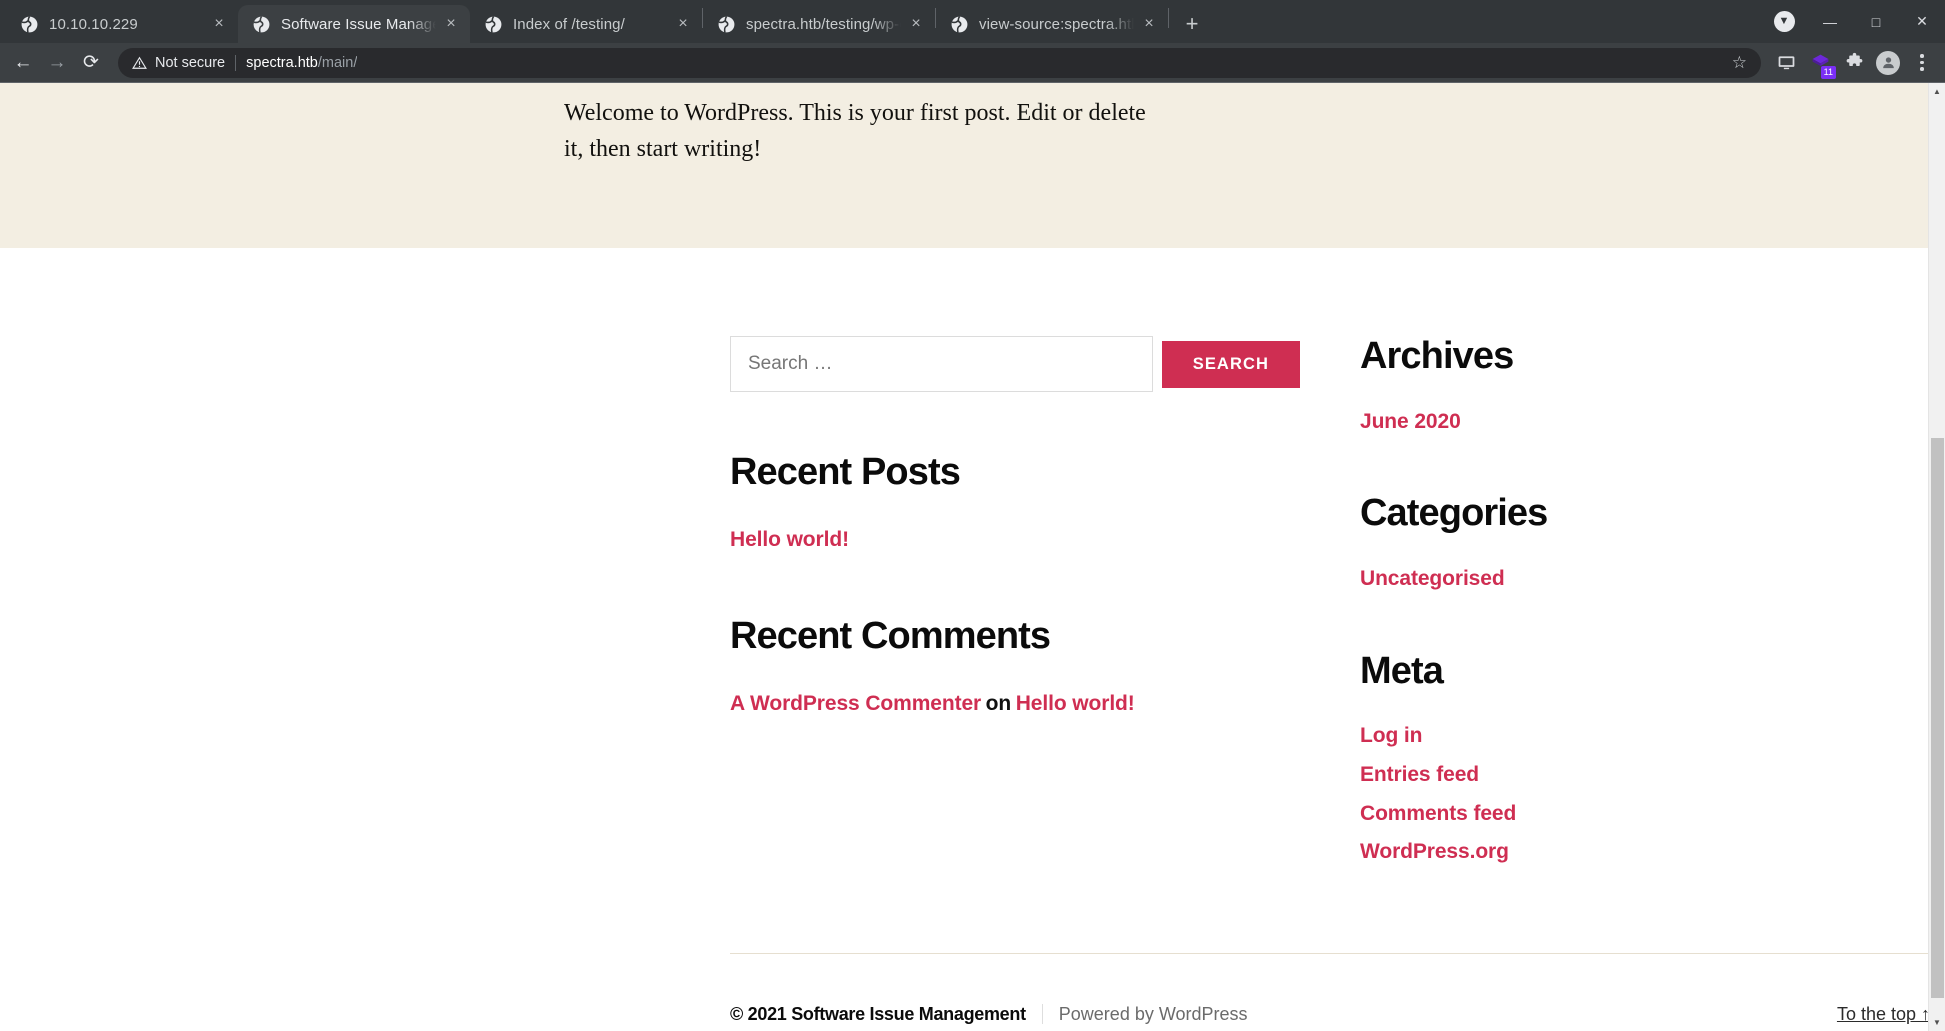 This screenshot has height=1031, width=1945. Describe the element at coordinates (1922, 21) in the screenshot. I see `close-window-button: ✕` at that location.